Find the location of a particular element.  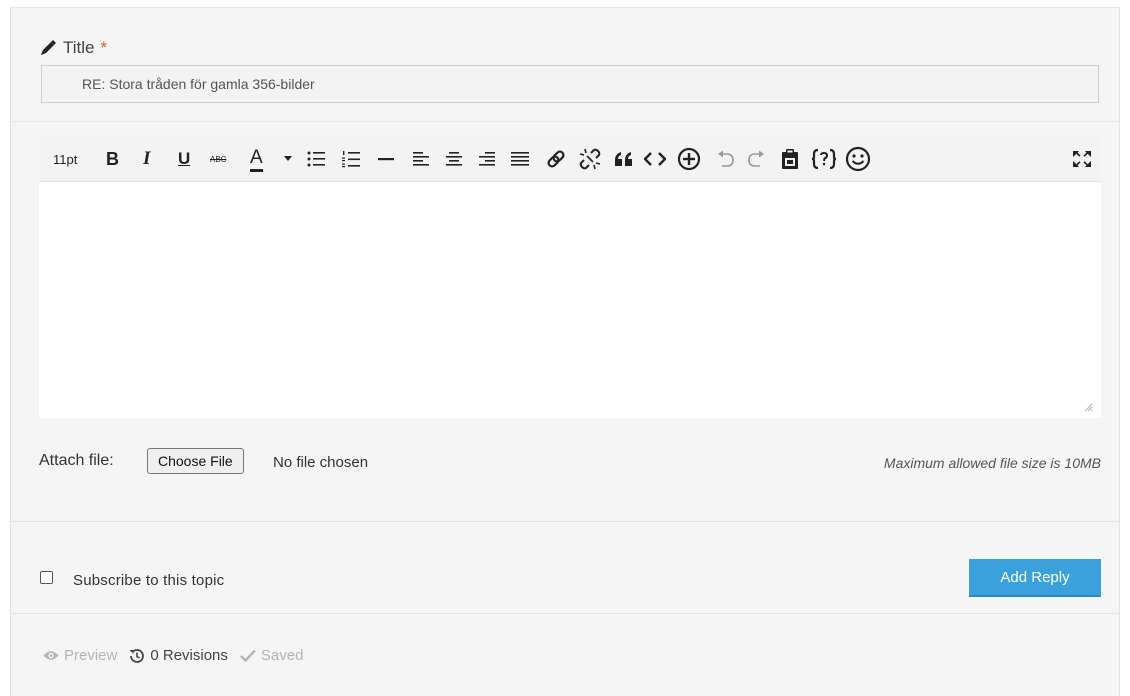

max-file-size-note: Maximum allowed file size is 10MB is located at coordinates (992, 463).